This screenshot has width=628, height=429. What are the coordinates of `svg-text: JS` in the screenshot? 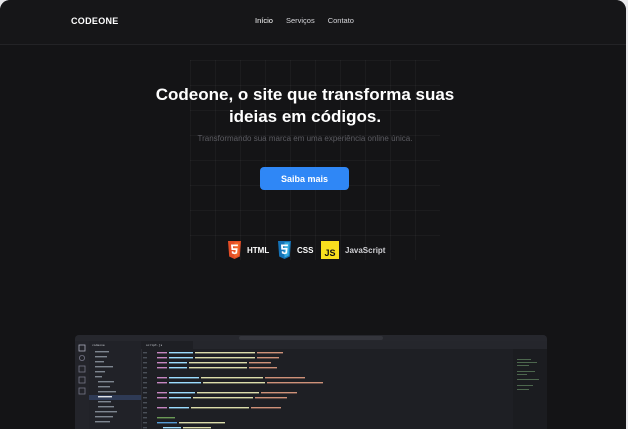 It's located at (329, 253).